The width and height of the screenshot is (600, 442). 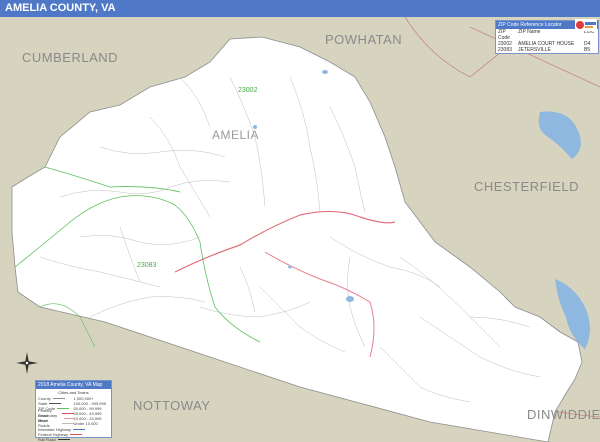 I want to click on county-label-powhatan: POWHATAN, so click(x=363, y=39).